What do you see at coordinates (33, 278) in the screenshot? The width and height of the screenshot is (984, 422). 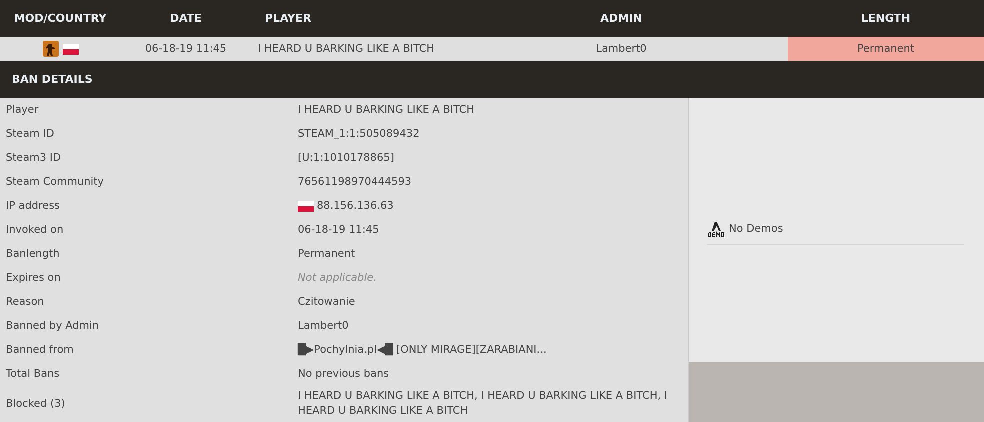 I see `detail-label: Expires on` at bounding box center [33, 278].